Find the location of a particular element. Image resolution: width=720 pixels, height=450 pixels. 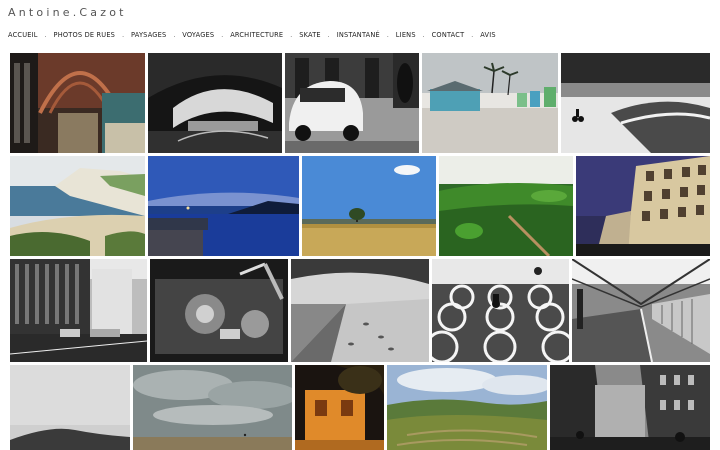

photo-street-buildings-bw is located at coordinates (78, 310).